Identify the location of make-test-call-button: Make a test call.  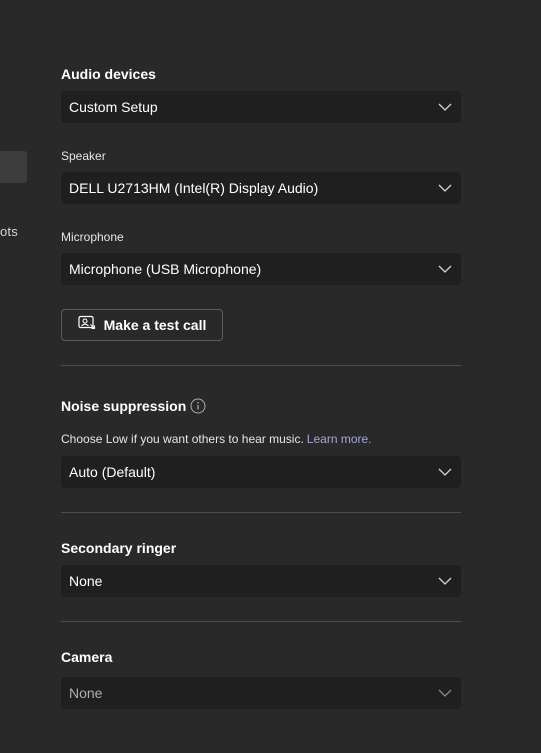
(142, 325).